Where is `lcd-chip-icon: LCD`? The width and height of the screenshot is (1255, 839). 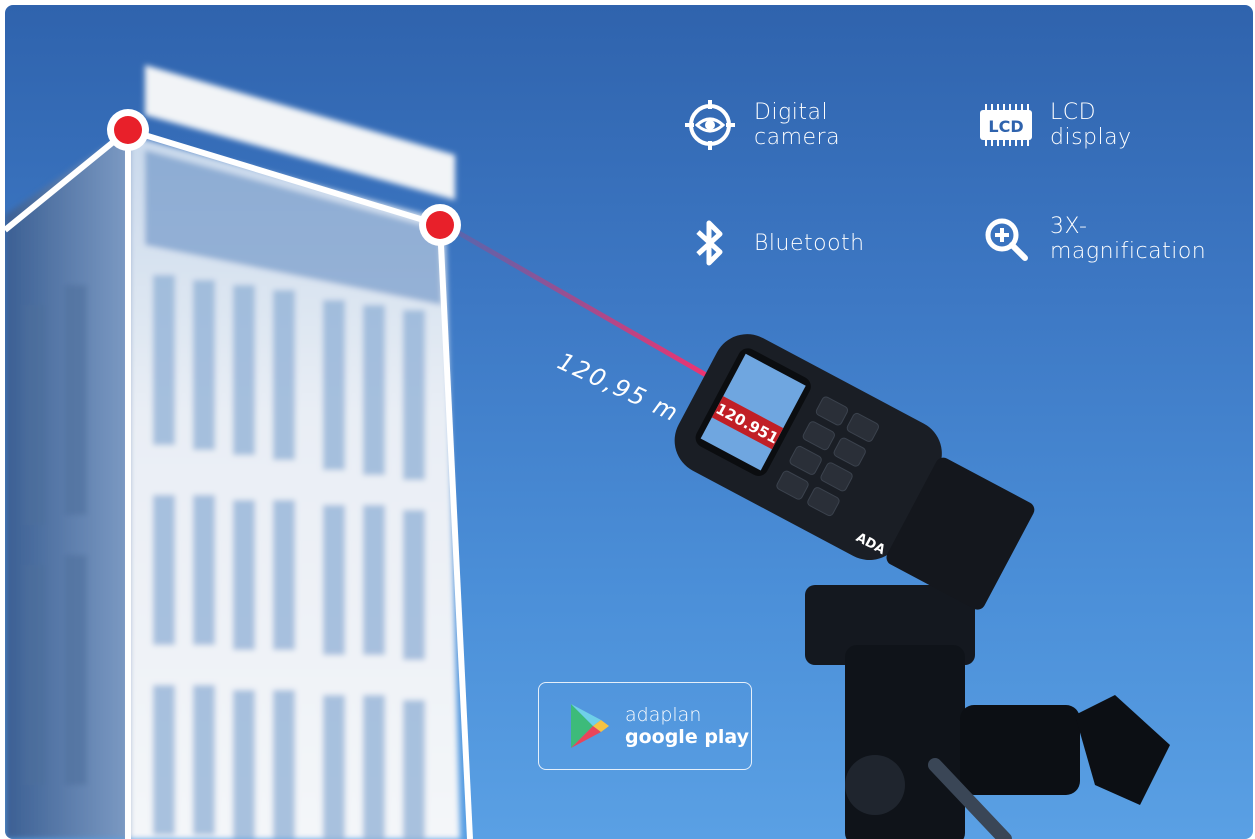 lcd-chip-icon: LCD is located at coordinates (1006, 125).